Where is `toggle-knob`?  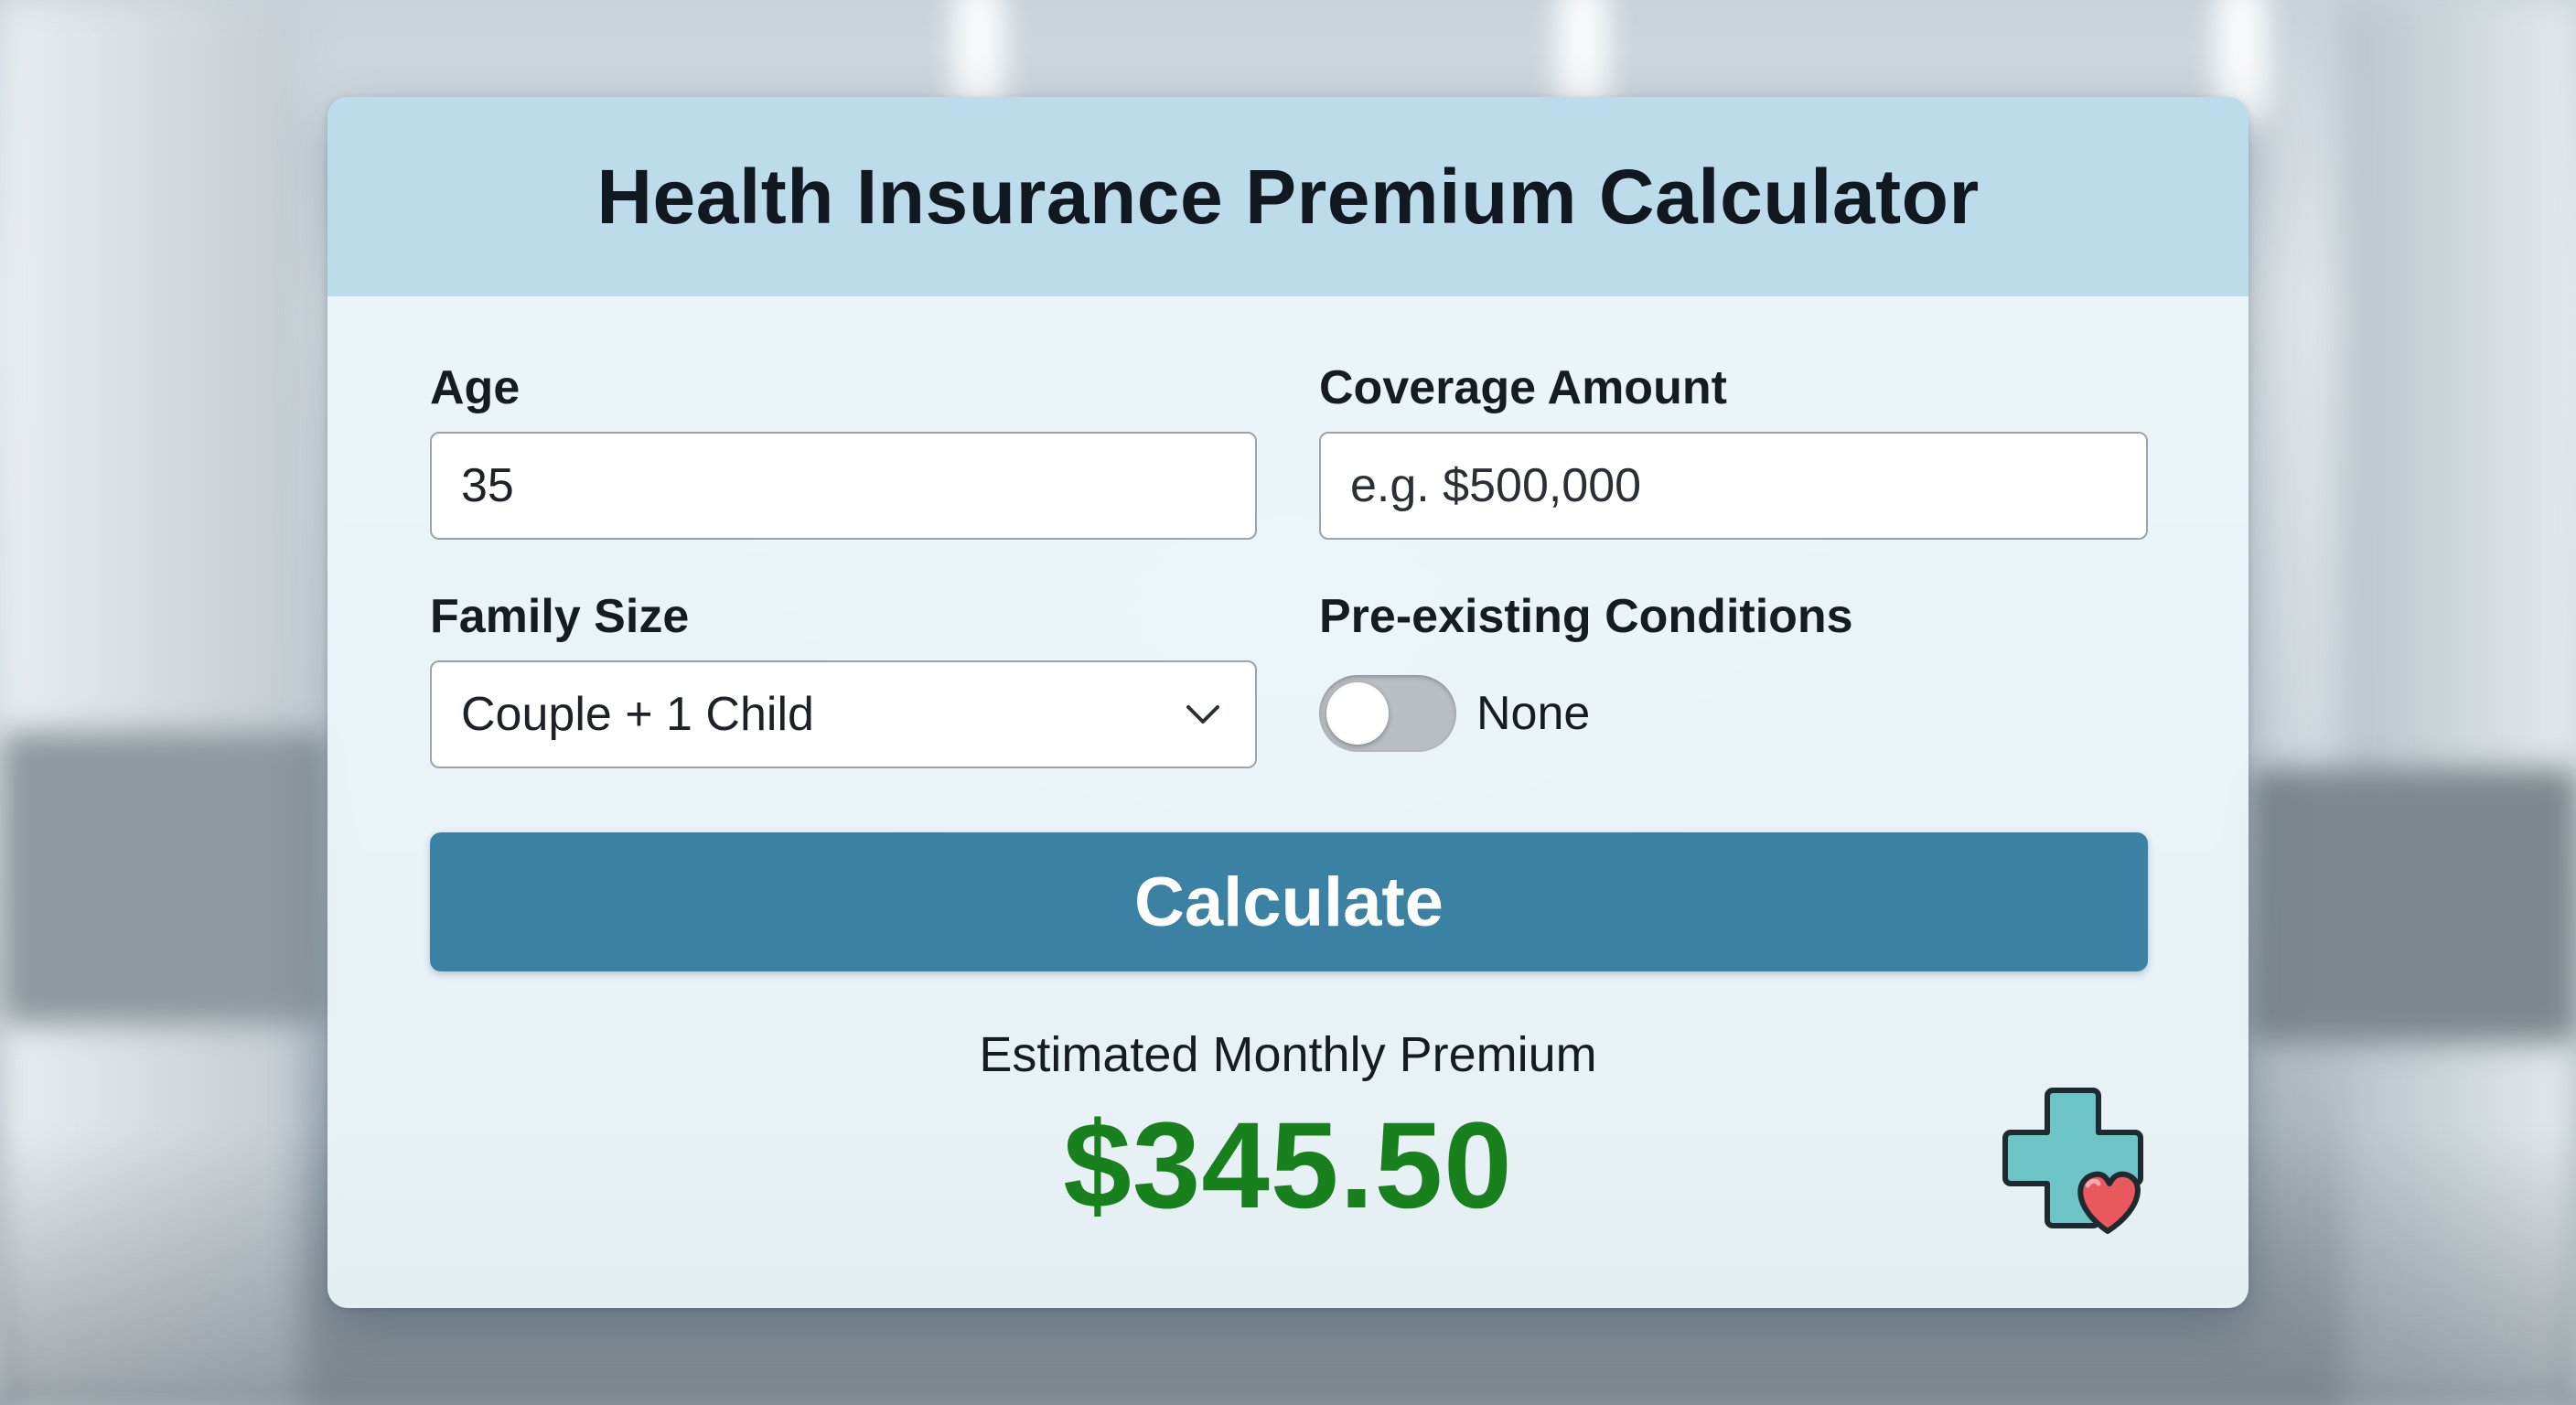 toggle-knob is located at coordinates (1358, 713).